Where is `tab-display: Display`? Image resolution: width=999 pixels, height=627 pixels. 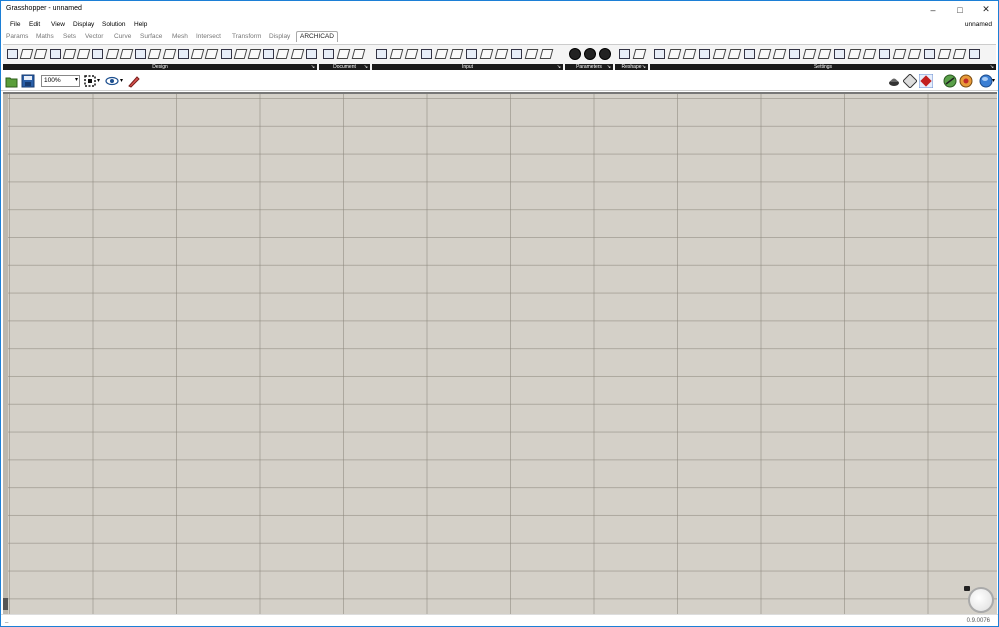 tab-display: Display is located at coordinates (279, 36).